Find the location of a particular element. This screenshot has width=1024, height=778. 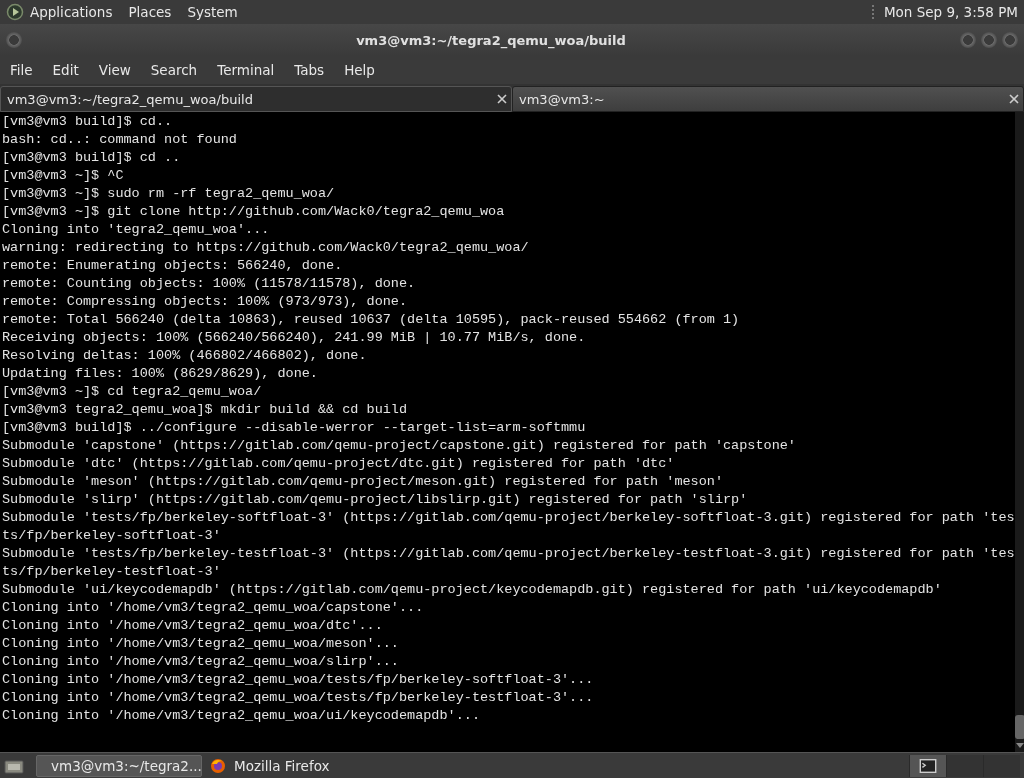

tab: vm3@vm3:~ is located at coordinates (768, 99).